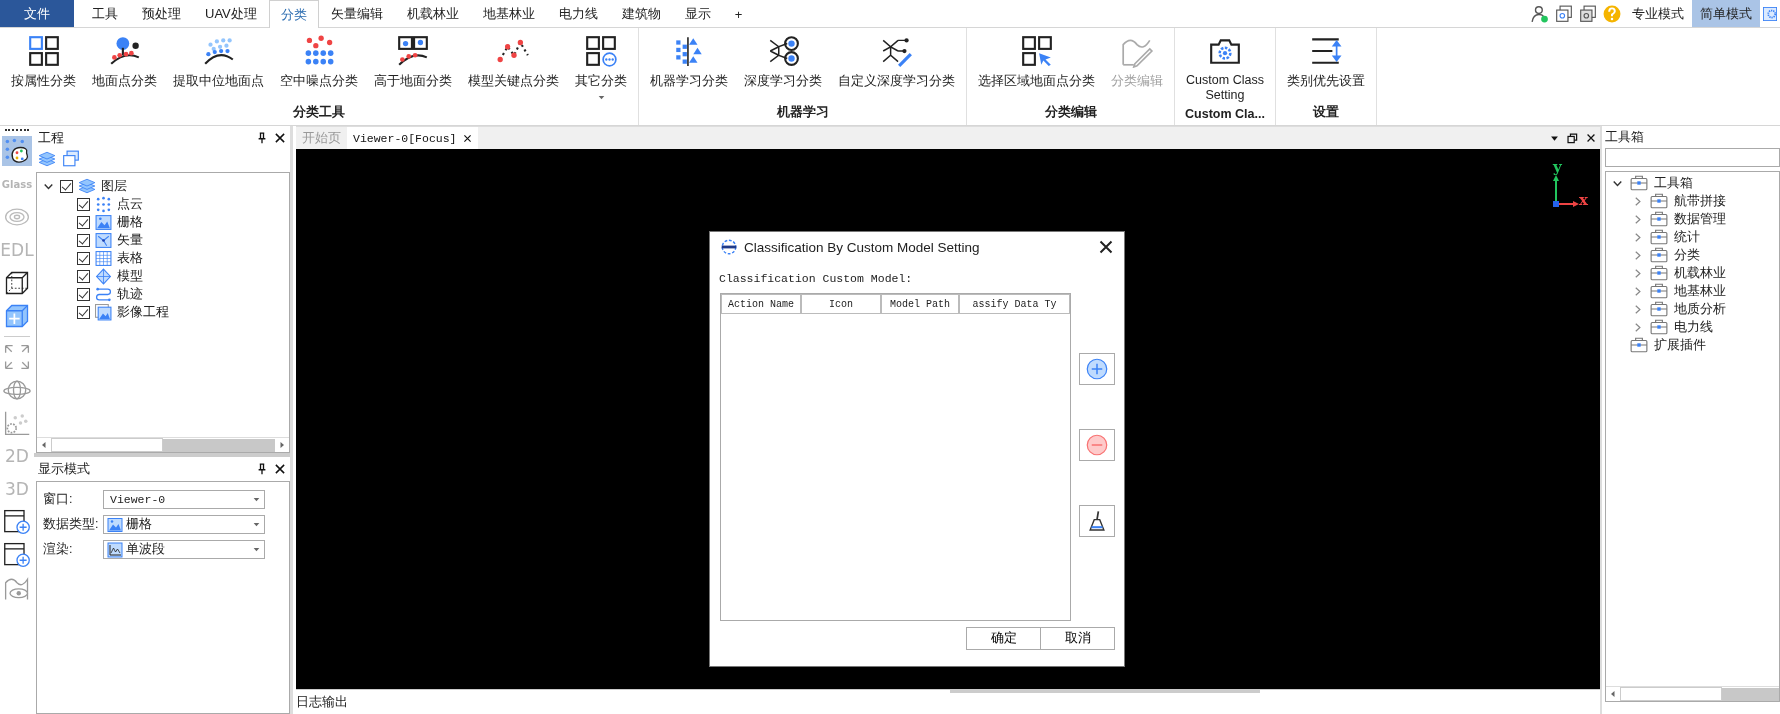  Describe the element at coordinates (17, 423) in the screenshot. I see `scatter-gear-icon` at that location.